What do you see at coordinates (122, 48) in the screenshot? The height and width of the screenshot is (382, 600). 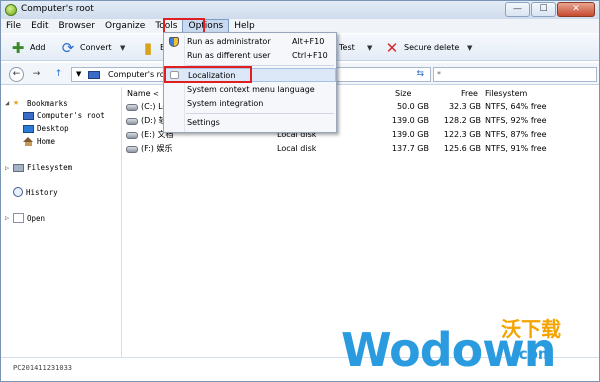 I see `convert-dropdown-arrow: ▼` at bounding box center [122, 48].